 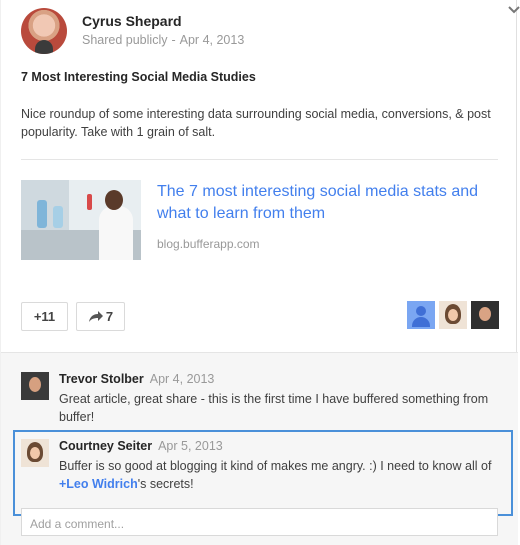 What do you see at coordinates (89, 202) in the screenshot?
I see `thumb-test-tube` at bounding box center [89, 202].